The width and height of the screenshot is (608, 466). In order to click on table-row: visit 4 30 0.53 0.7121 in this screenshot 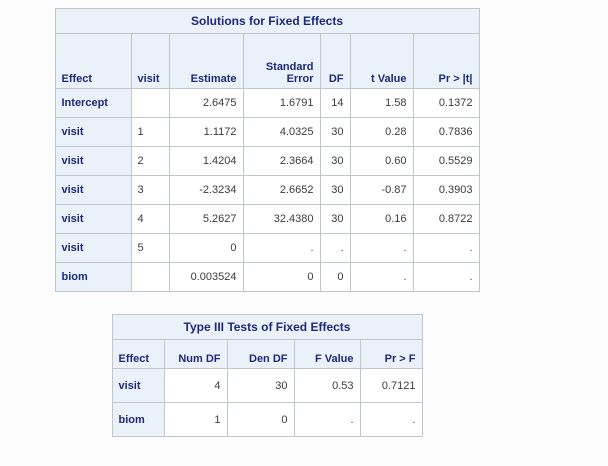, I will do `click(267, 385)`.